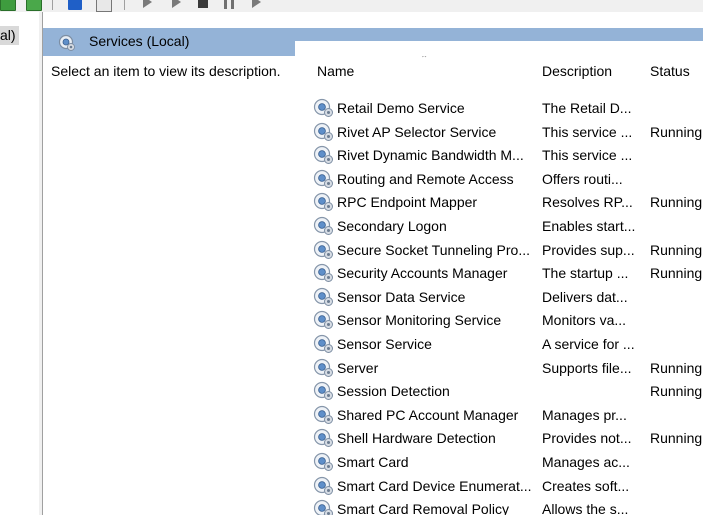 The height and width of the screenshot is (515, 703). I want to click on pane-title: Services (Local), so click(139, 41).